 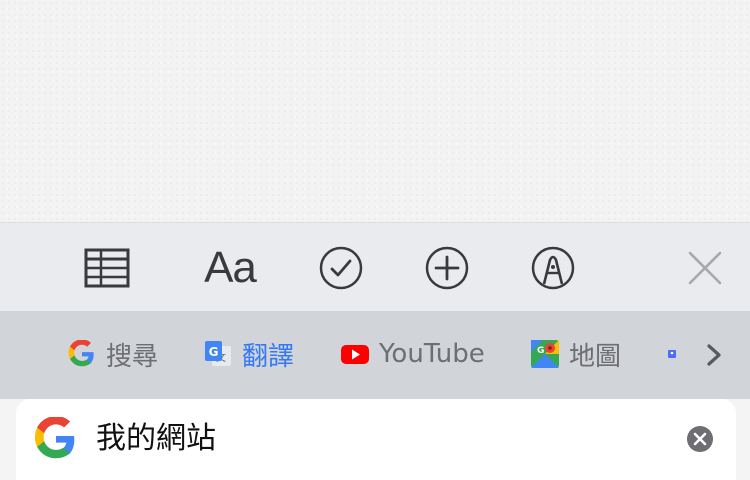 I want to click on plus-circle-icon, so click(x=447, y=268).